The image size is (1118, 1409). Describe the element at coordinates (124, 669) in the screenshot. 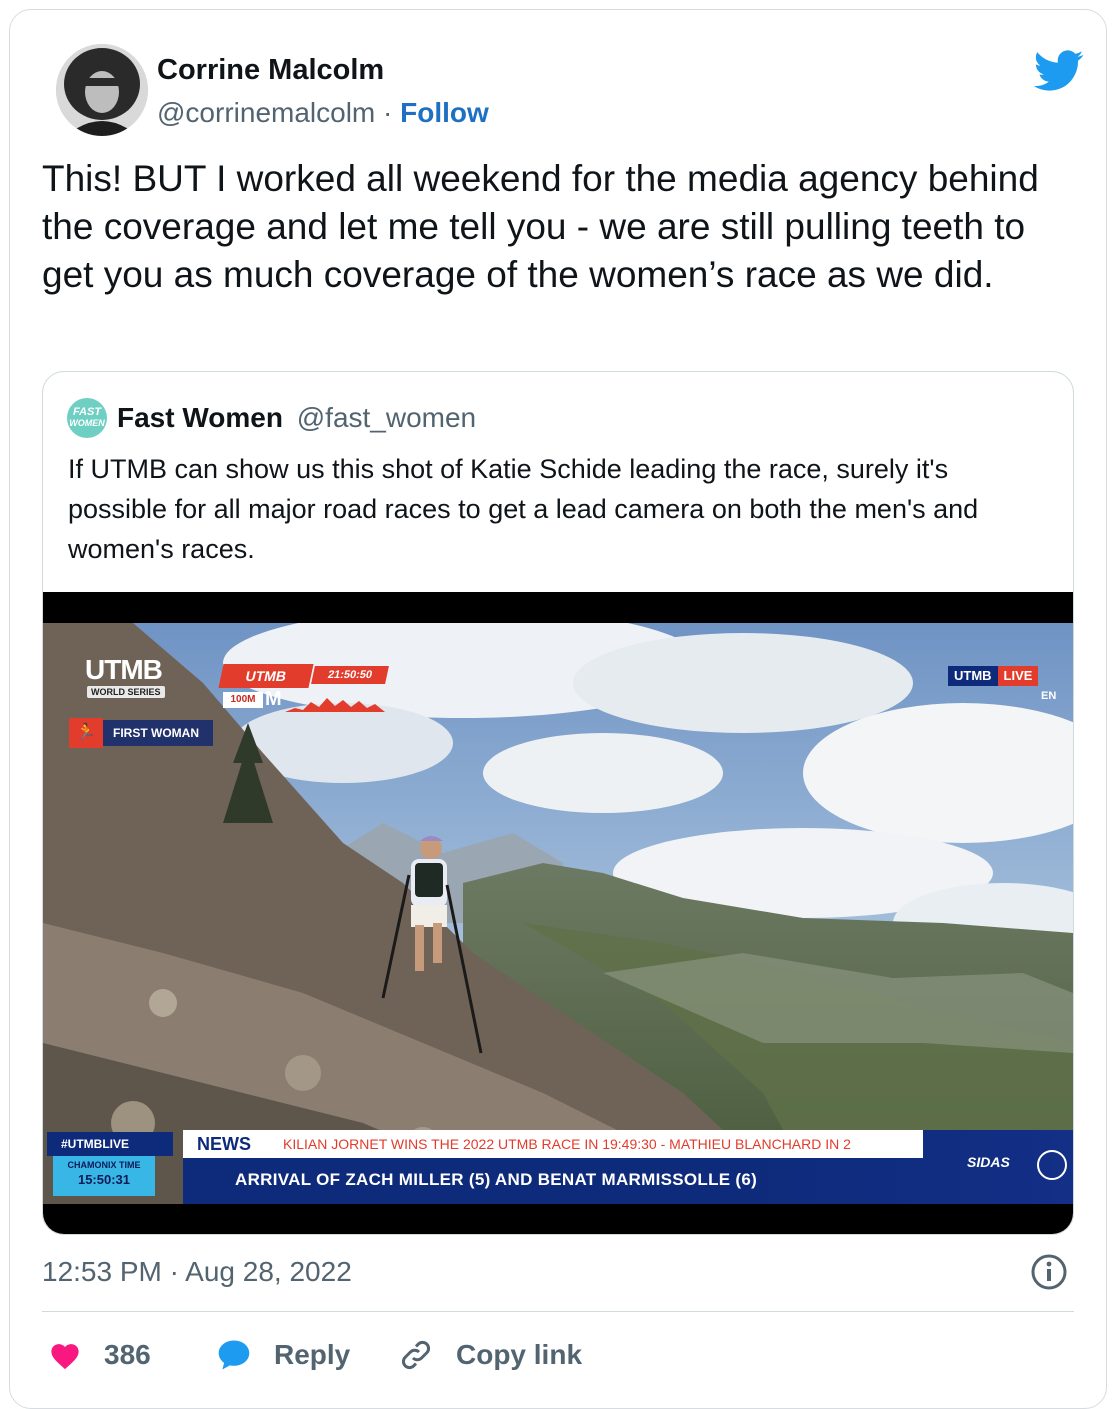

I see `utmb-logo: UTMB` at that location.